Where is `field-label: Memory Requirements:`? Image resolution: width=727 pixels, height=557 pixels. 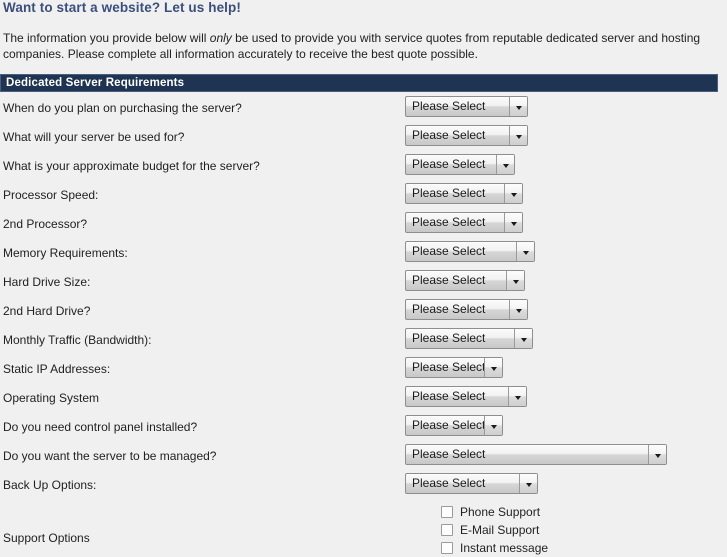 field-label: Memory Requirements: is located at coordinates (65, 253).